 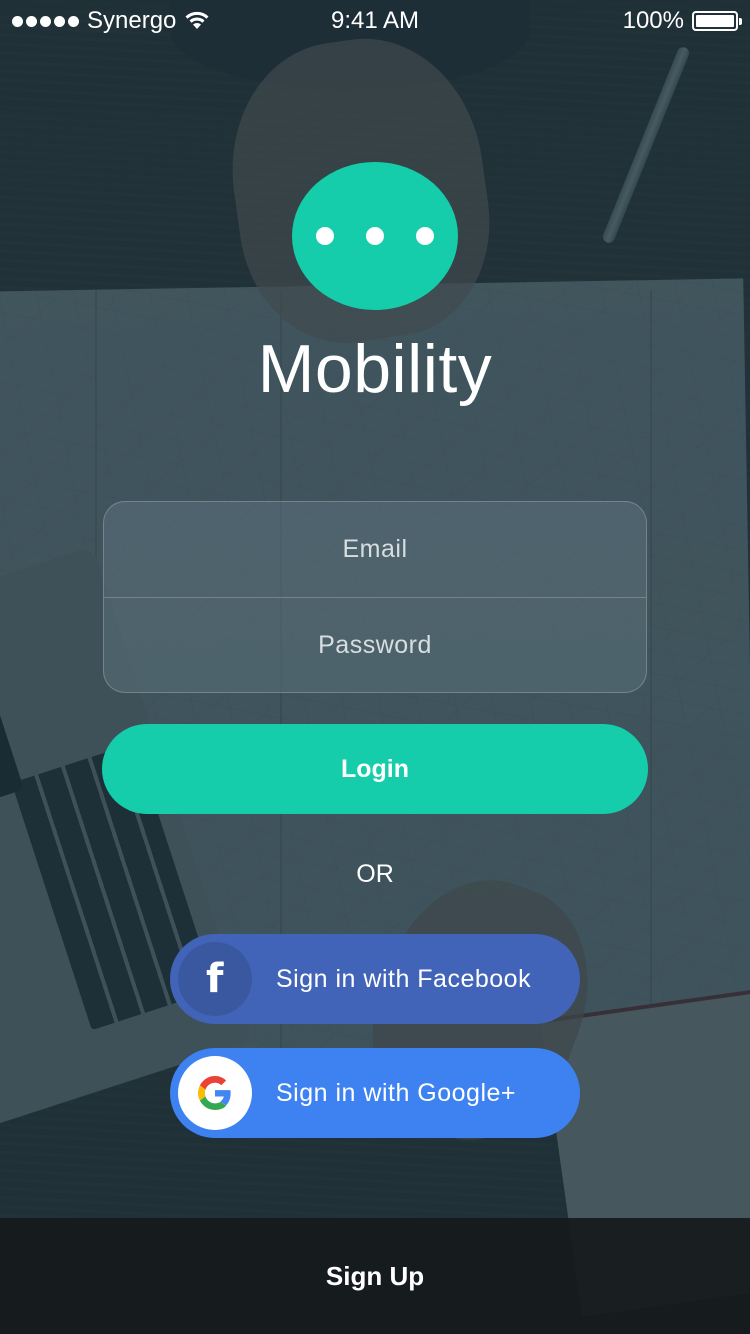 I want to click on status-right: 100%, so click(x=610, y=21).